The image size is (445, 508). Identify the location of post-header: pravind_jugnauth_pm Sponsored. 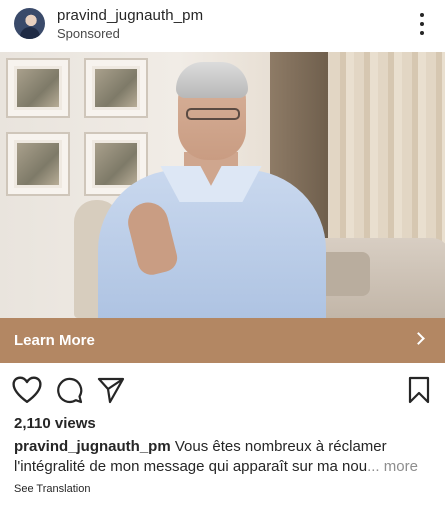
(222, 26).